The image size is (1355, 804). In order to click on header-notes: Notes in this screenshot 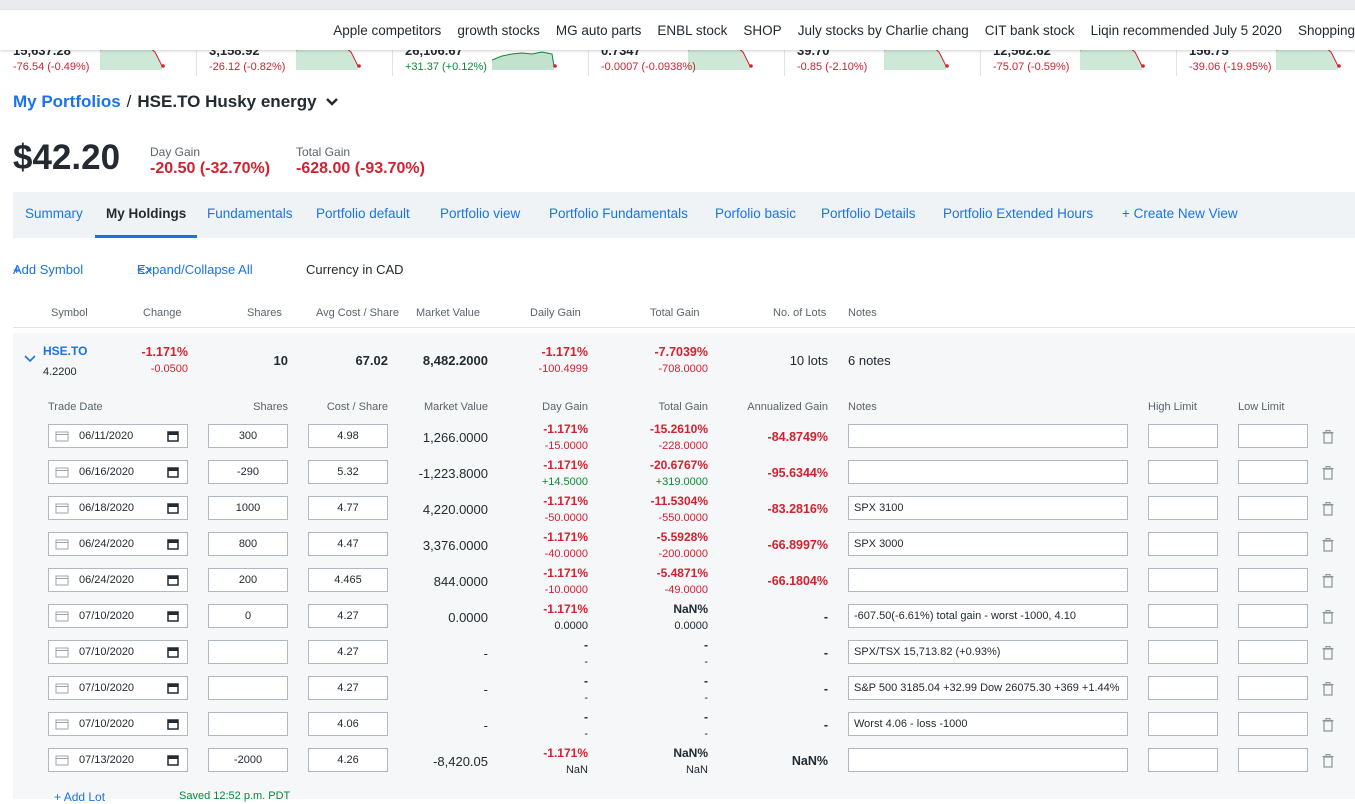, I will do `click(862, 313)`.